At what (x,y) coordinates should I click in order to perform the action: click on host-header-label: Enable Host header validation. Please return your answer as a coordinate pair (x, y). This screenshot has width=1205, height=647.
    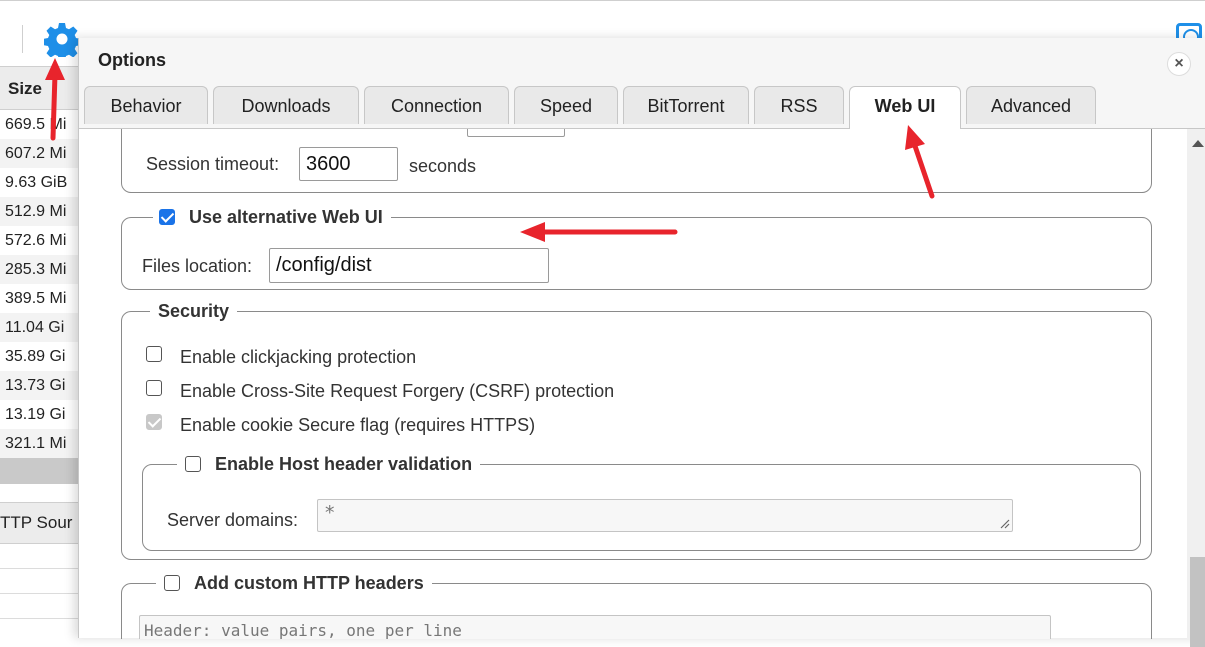
    Looking at the image, I should click on (344, 464).